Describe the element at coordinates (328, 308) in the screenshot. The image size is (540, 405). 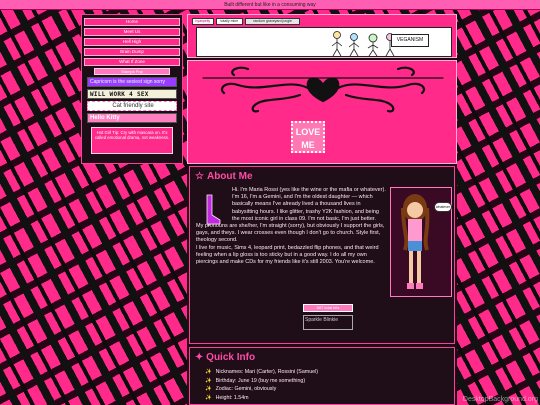
I see `hit-counter: 887 total hits` at that location.